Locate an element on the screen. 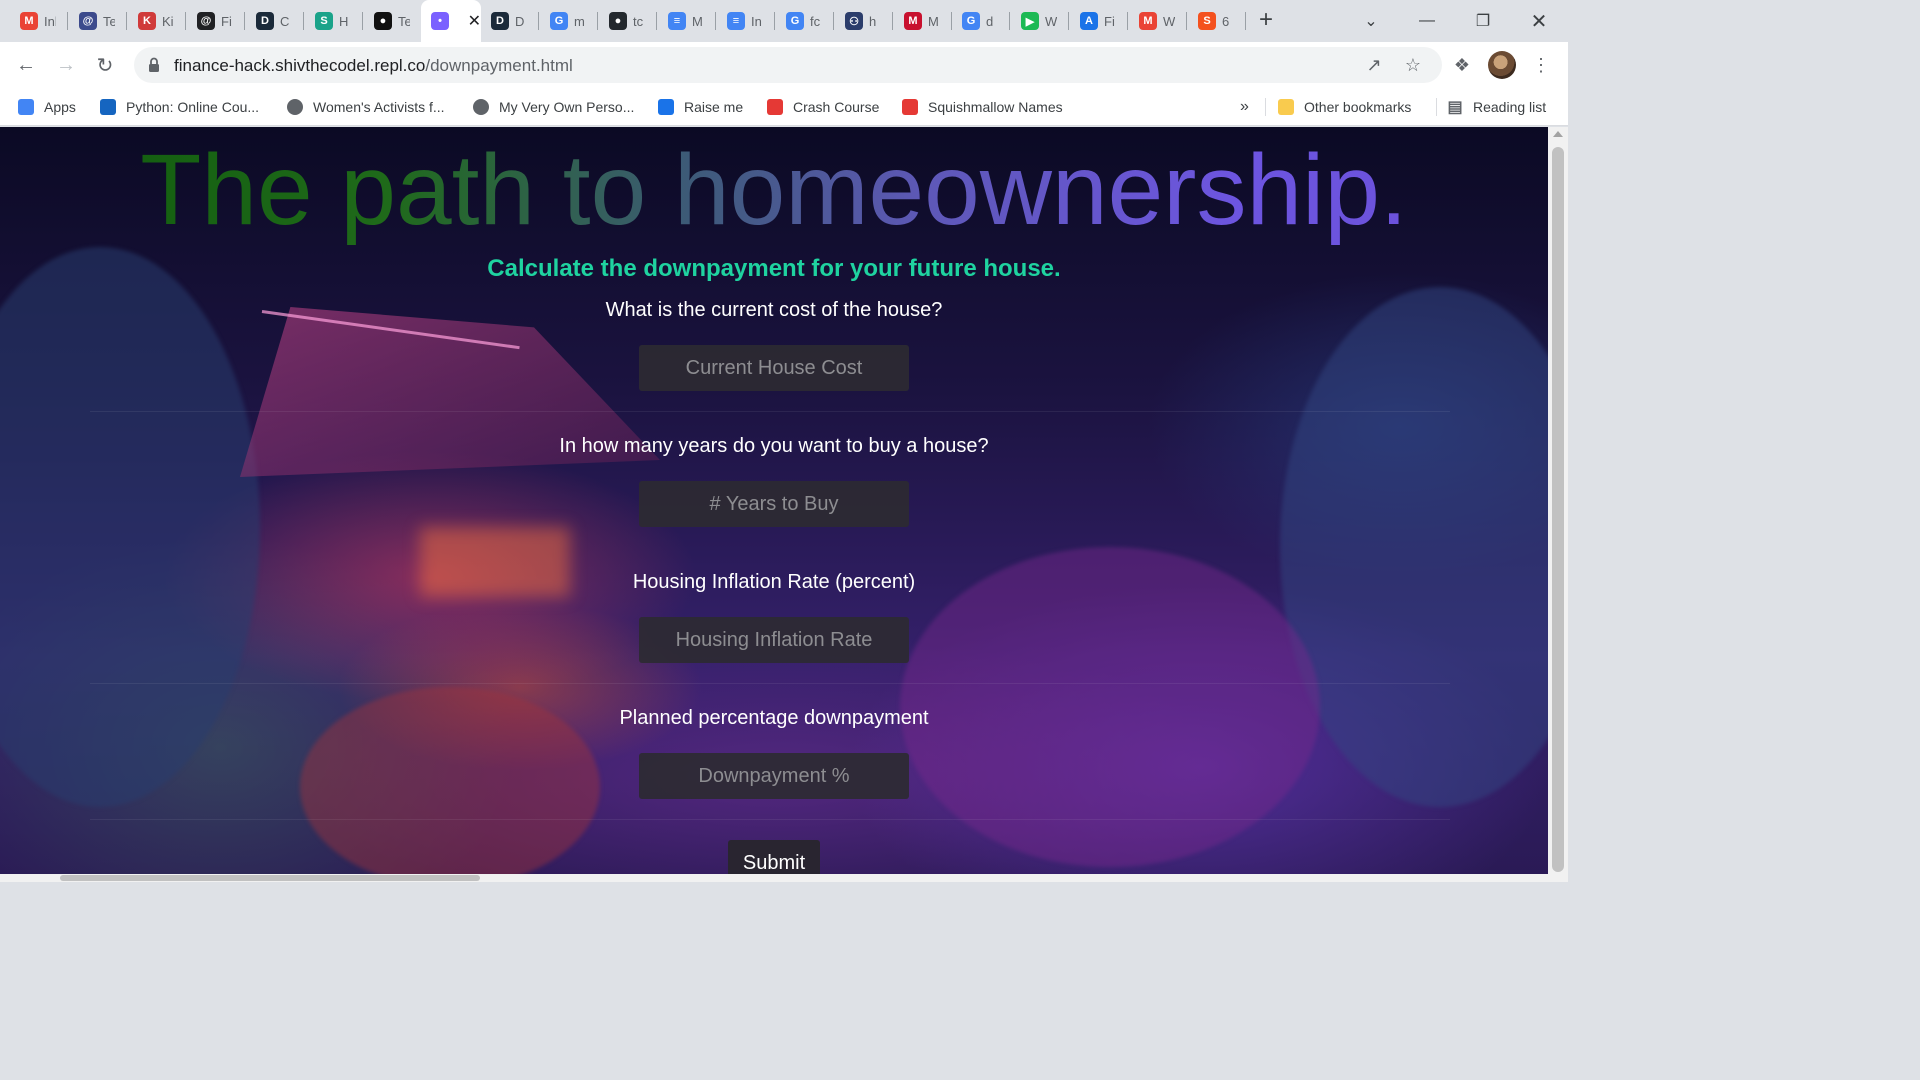  browser-tab: ● tc is located at coordinates (628, 21).